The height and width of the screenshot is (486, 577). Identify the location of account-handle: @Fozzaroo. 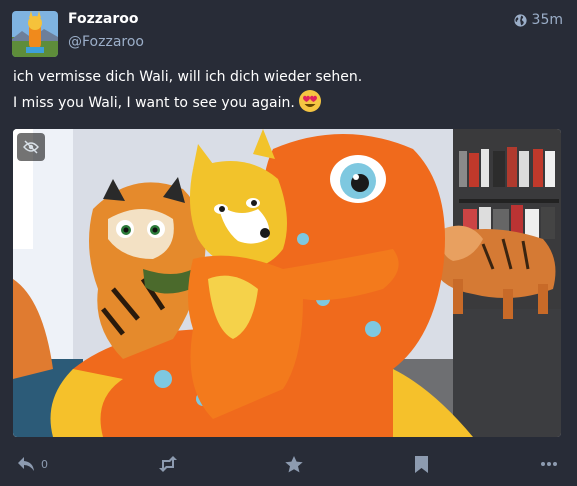
(106, 42).